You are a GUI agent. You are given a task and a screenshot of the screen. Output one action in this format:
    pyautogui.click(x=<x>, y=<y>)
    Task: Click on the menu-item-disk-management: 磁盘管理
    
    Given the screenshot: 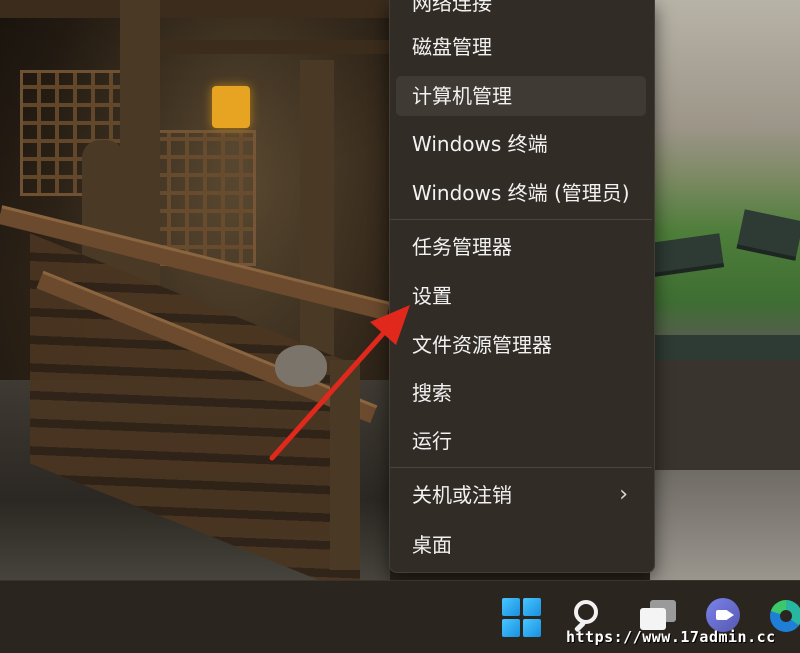 What is the action you would take?
    pyautogui.click(x=521, y=47)
    